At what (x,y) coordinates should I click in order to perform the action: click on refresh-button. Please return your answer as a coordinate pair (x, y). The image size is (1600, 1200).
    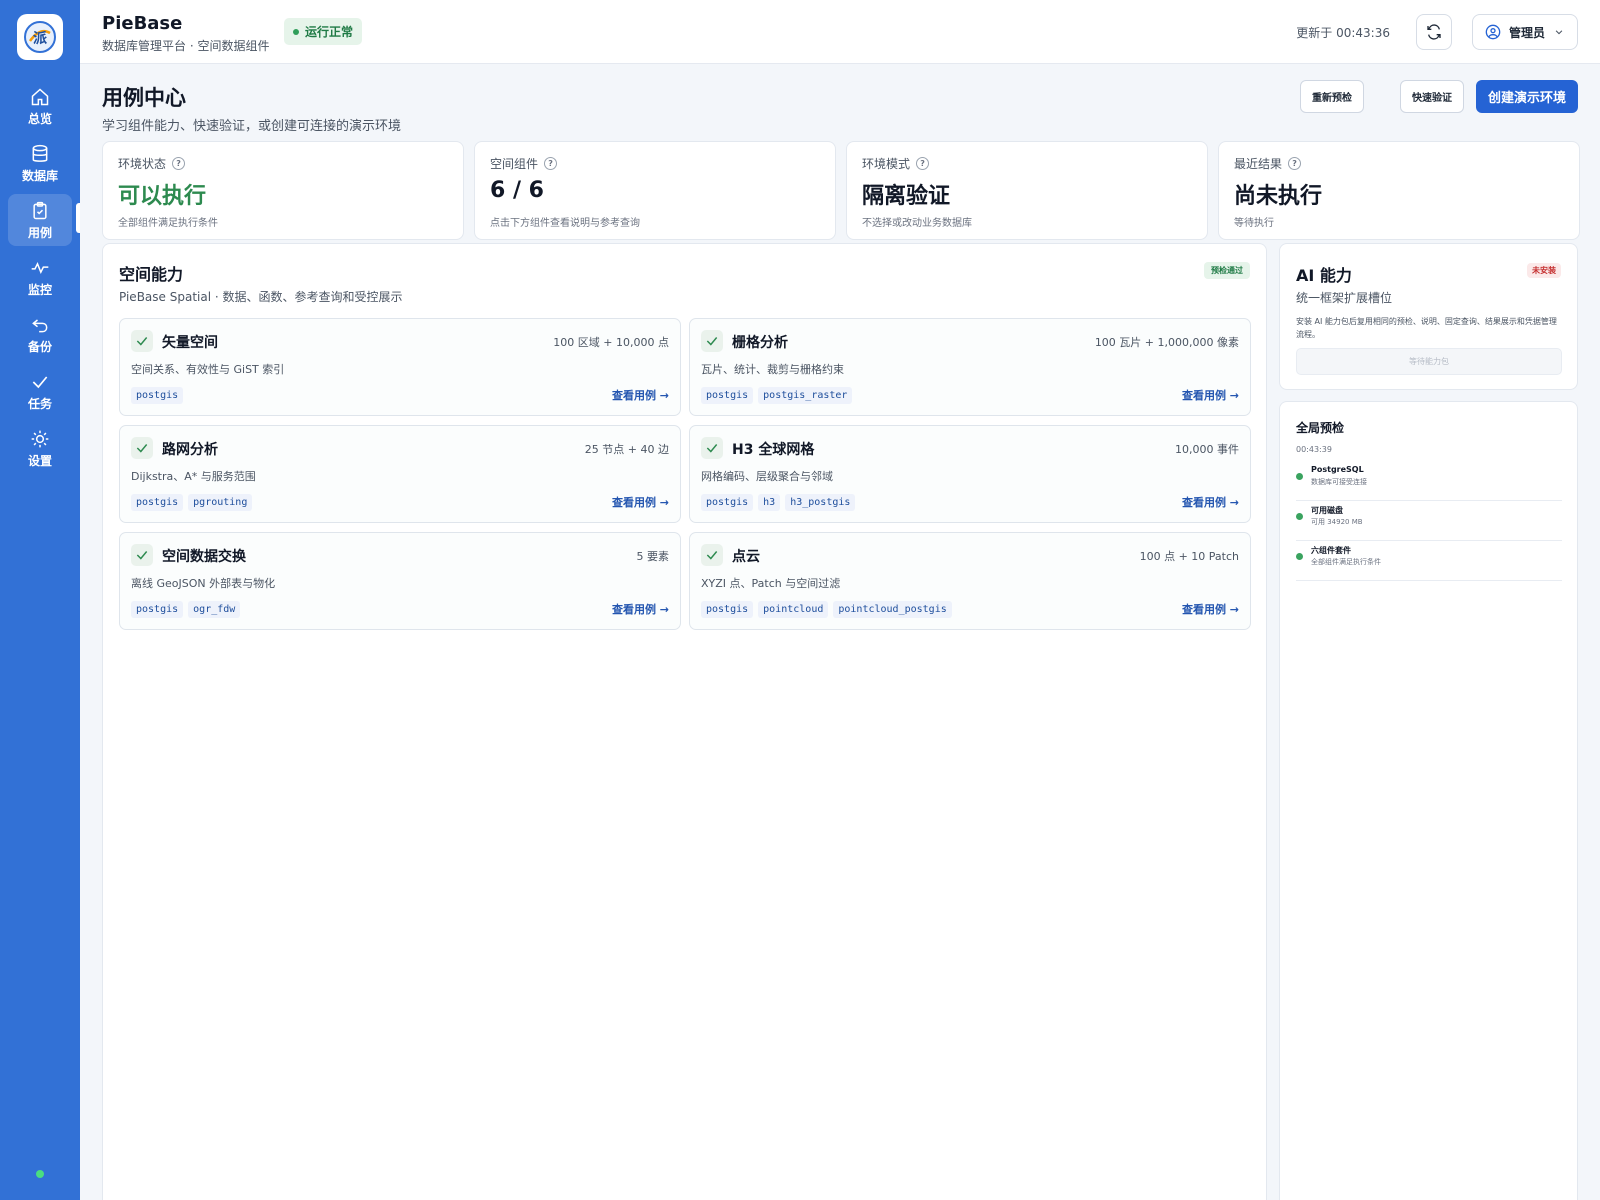
    Looking at the image, I should click on (1434, 32).